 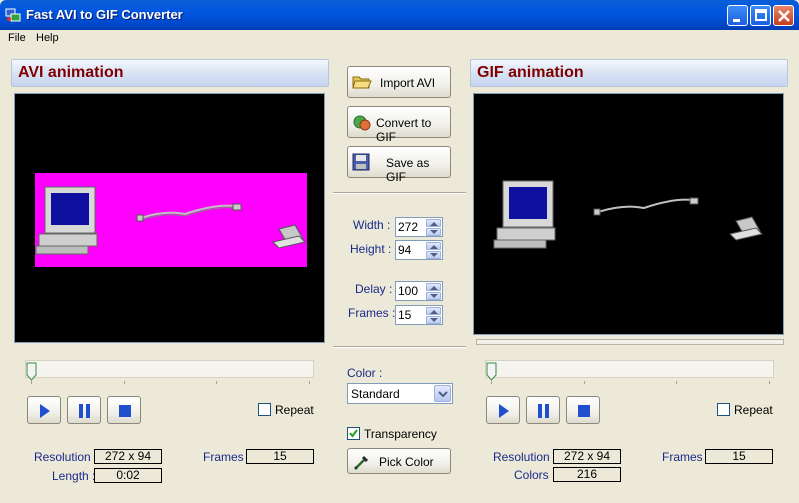 I want to click on color-select-value: Standard, so click(x=375, y=394).